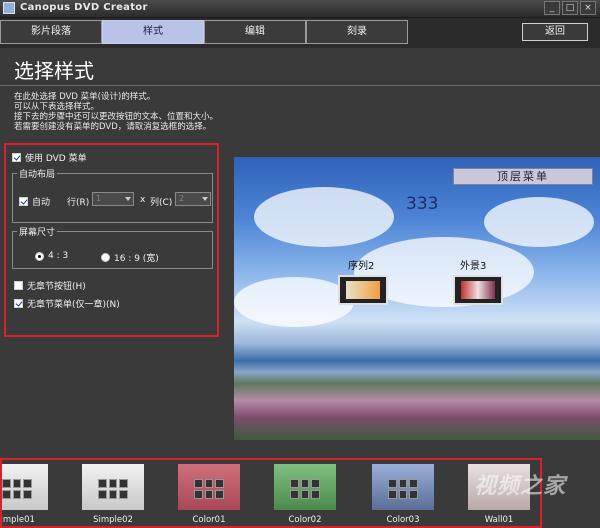  What do you see at coordinates (37, 173) in the screenshot?
I see `auto-layout-title: 自动布局` at bounding box center [37, 173].